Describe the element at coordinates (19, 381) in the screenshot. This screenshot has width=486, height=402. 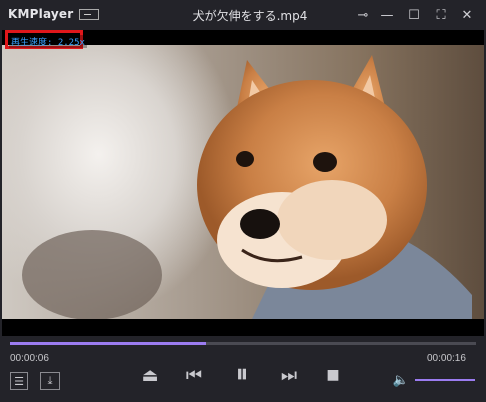
I see `playlist-button: ☰` at that location.